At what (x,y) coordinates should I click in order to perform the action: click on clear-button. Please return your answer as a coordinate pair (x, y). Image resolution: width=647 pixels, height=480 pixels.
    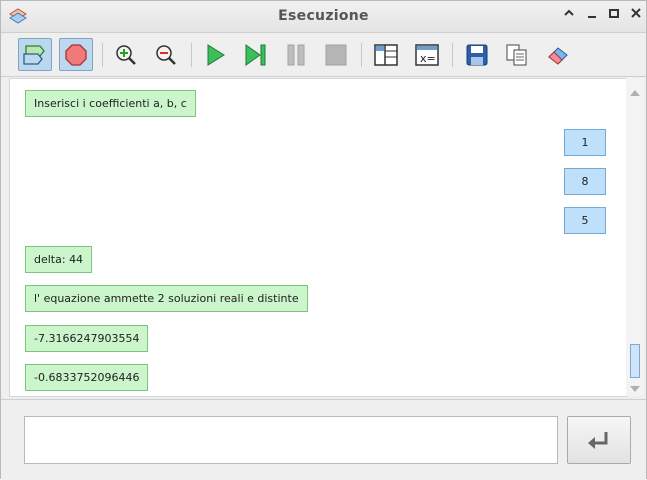
    Looking at the image, I should click on (558, 54).